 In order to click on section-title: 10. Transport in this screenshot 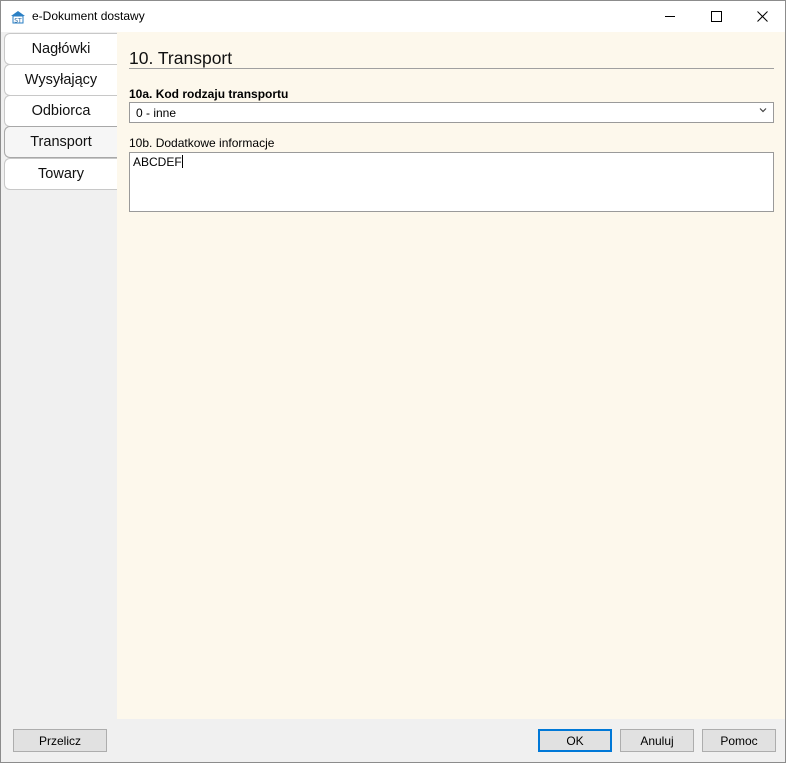, I will do `click(181, 58)`.